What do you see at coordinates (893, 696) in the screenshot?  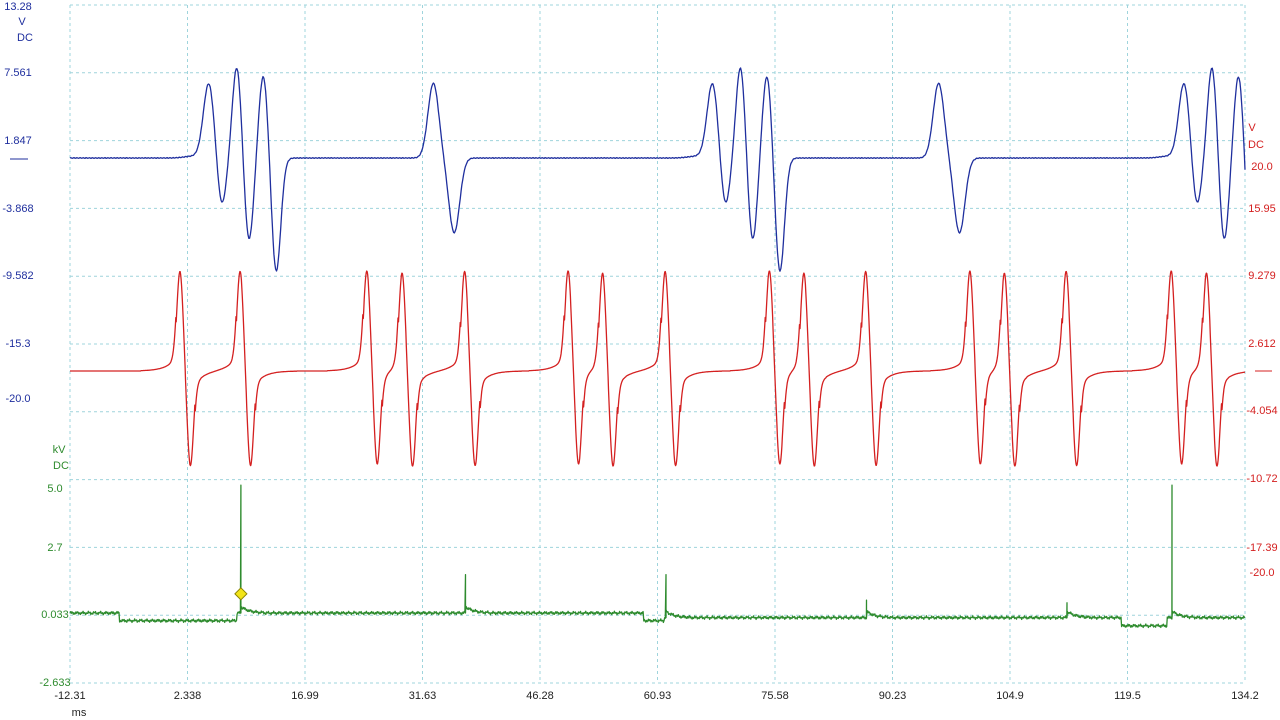 I see `x-tick-label: 90.23` at bounding box center [893, 696].